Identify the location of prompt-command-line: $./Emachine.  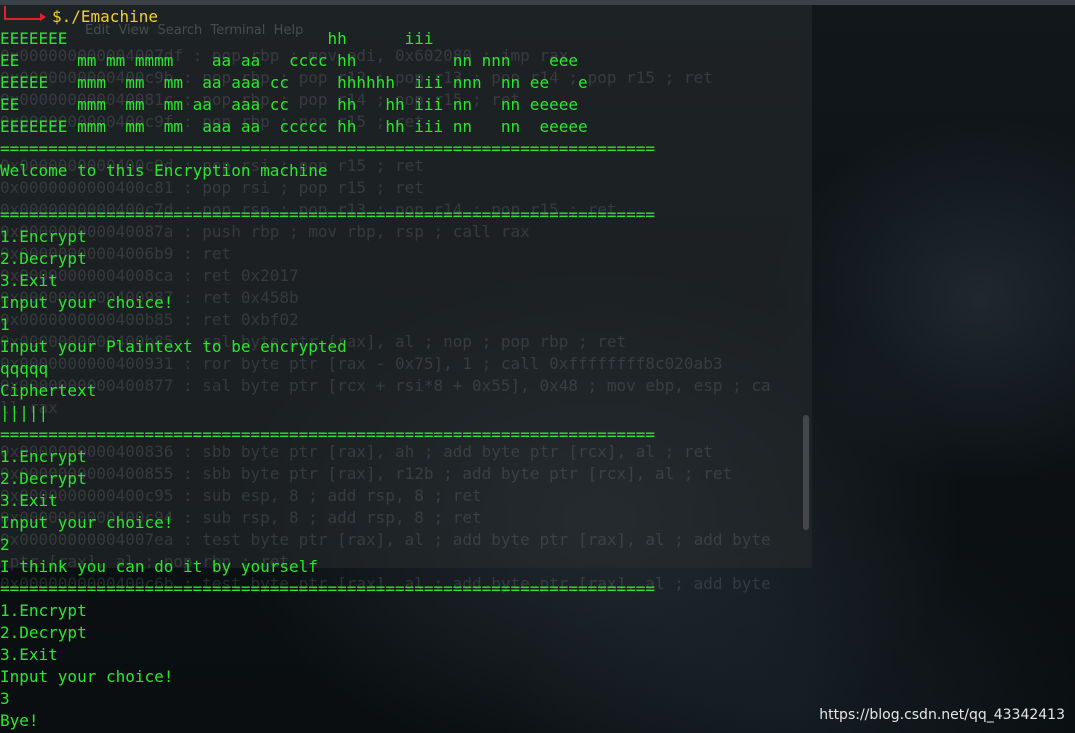
(105, 17).